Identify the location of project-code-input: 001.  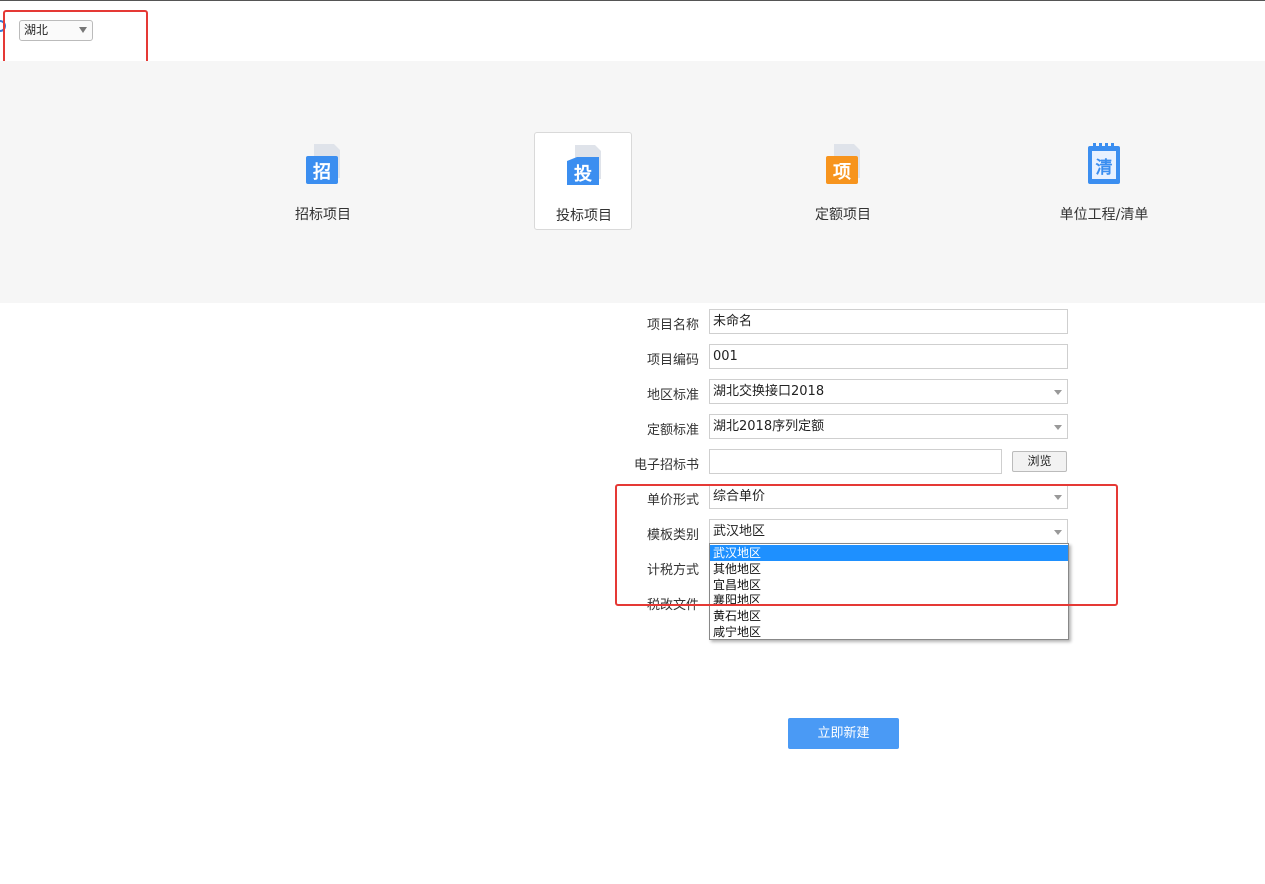
(888, 356).